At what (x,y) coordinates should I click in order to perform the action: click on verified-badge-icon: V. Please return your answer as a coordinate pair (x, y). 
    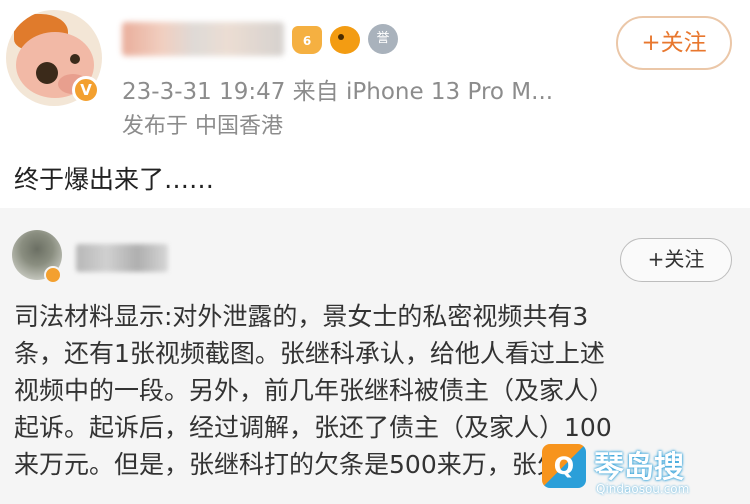
    Looking at the image, I should click on (86, 90).